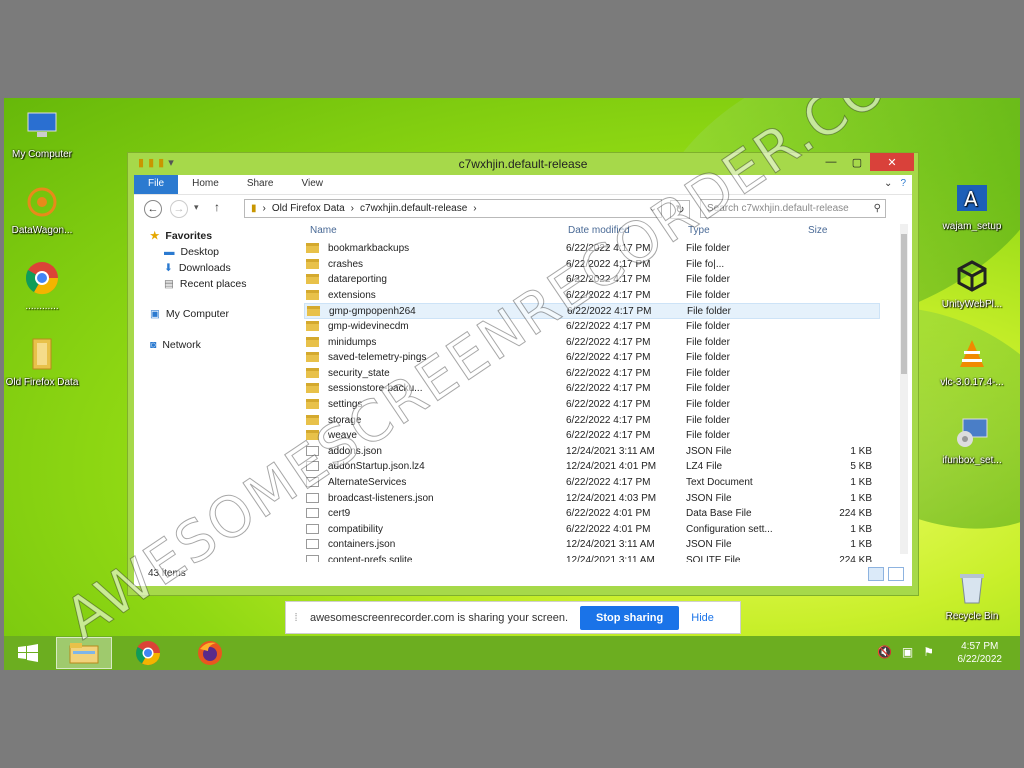  What do you see at coordinates (610, 545) in the screenshot?
I see `file-date: 12/24/2021 3:11 AM` at bounding box center [610, 545].